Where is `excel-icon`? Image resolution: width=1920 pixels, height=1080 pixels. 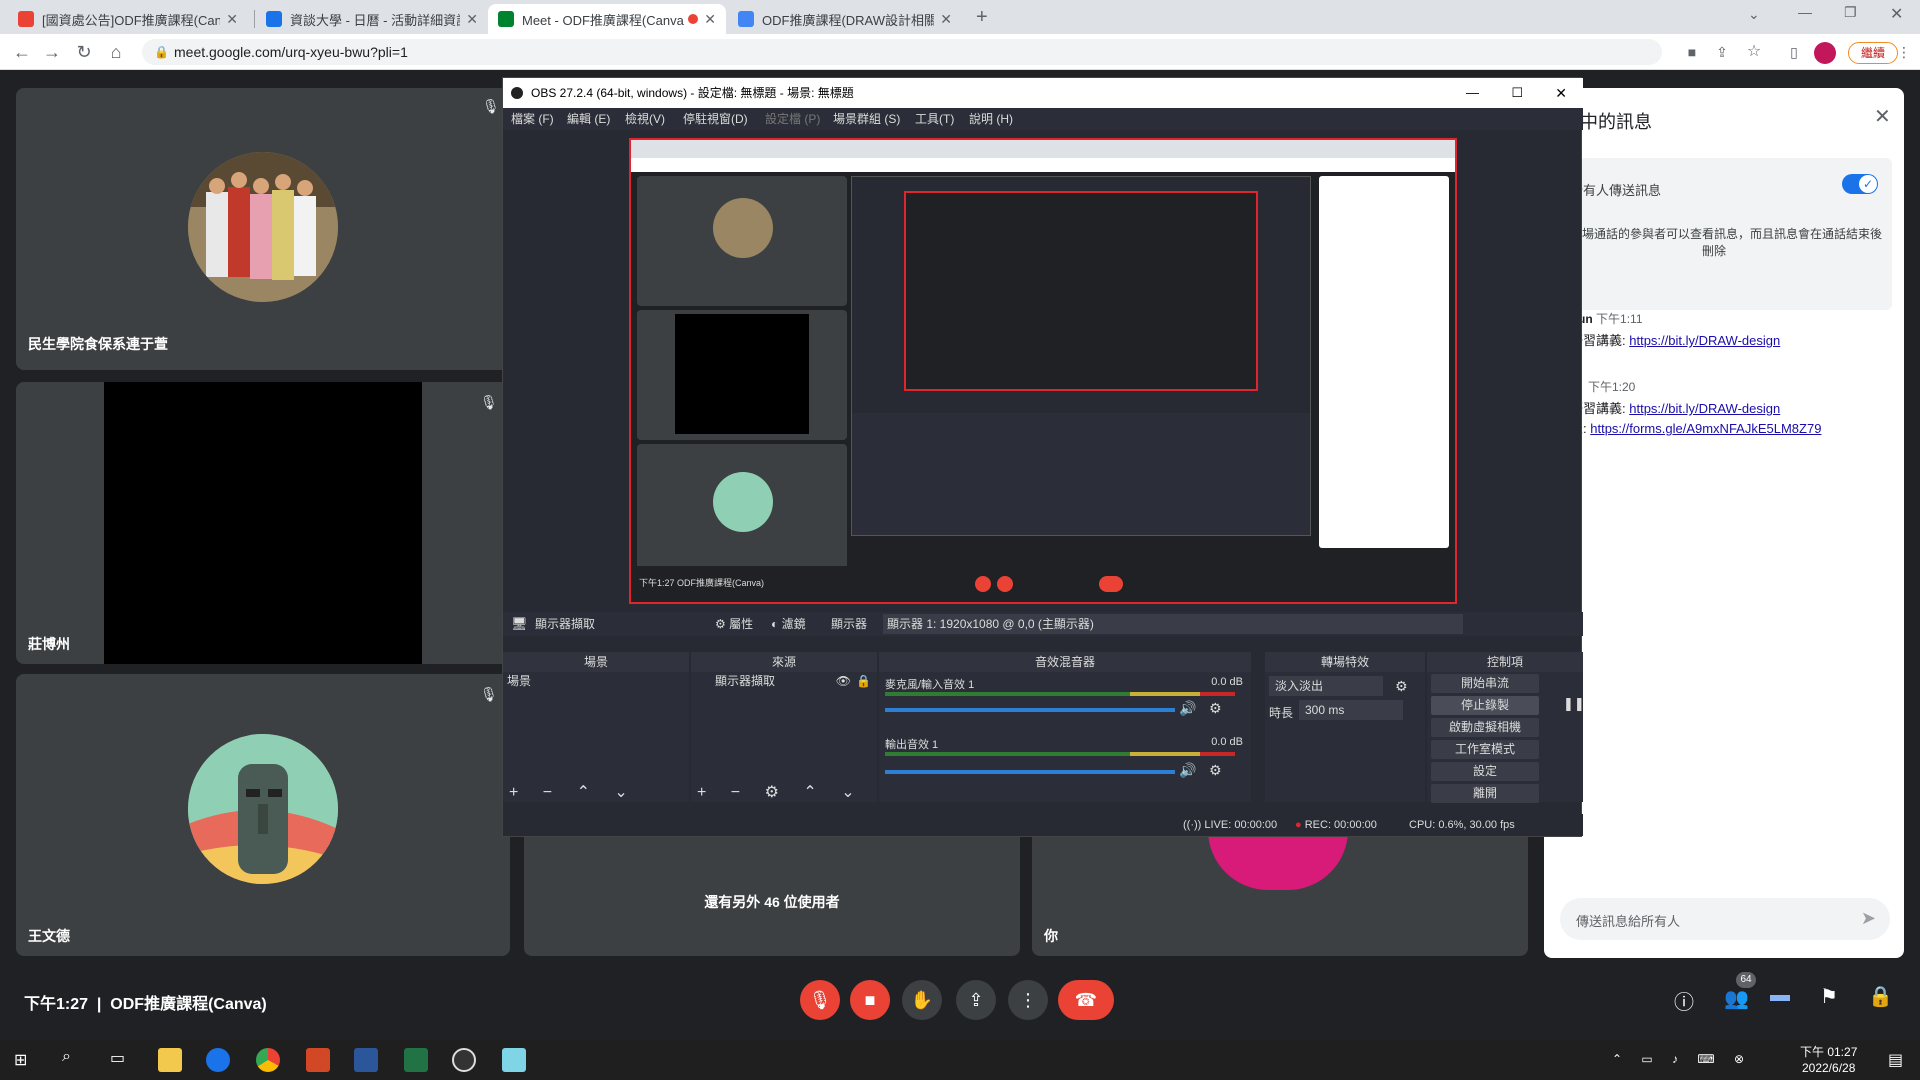
excel-icon is located at coordinates (416, 1060).